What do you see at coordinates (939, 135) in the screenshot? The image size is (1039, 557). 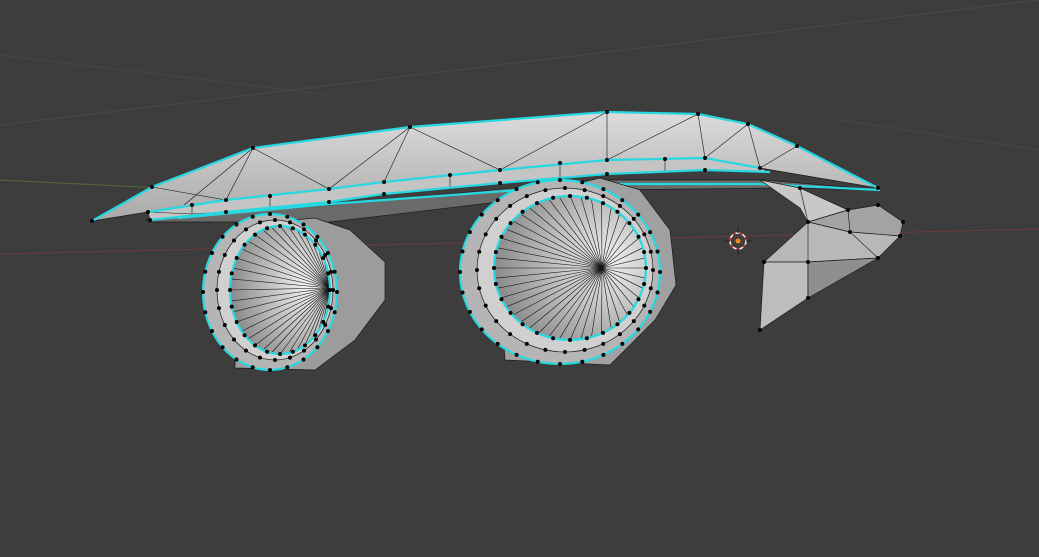 I see `grid-line` at bounding box center [939, 135].